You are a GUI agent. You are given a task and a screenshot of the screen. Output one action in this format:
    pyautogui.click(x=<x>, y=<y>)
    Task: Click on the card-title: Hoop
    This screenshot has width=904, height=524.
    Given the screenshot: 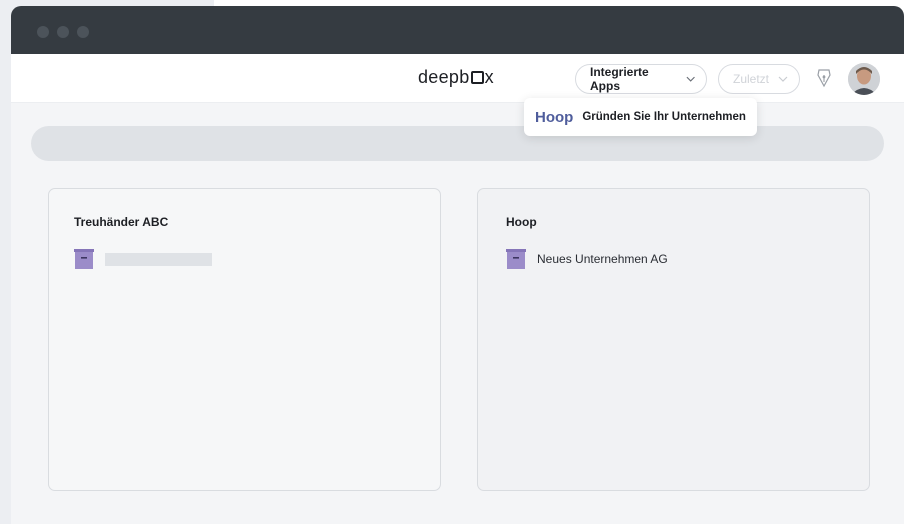 What is the action you would take?
    pyautogui.click(x=521, y=222)
    